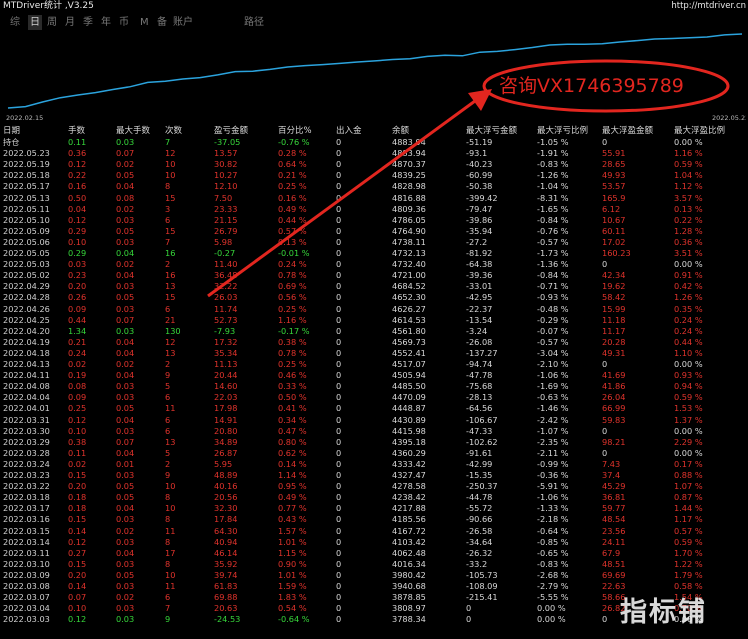 Image resolution: width=748 pixels, height=639 pixels. Describe the element at coordinates (226, 419) in the screenshot. I see `cell-pnl: 14.91` at that location.